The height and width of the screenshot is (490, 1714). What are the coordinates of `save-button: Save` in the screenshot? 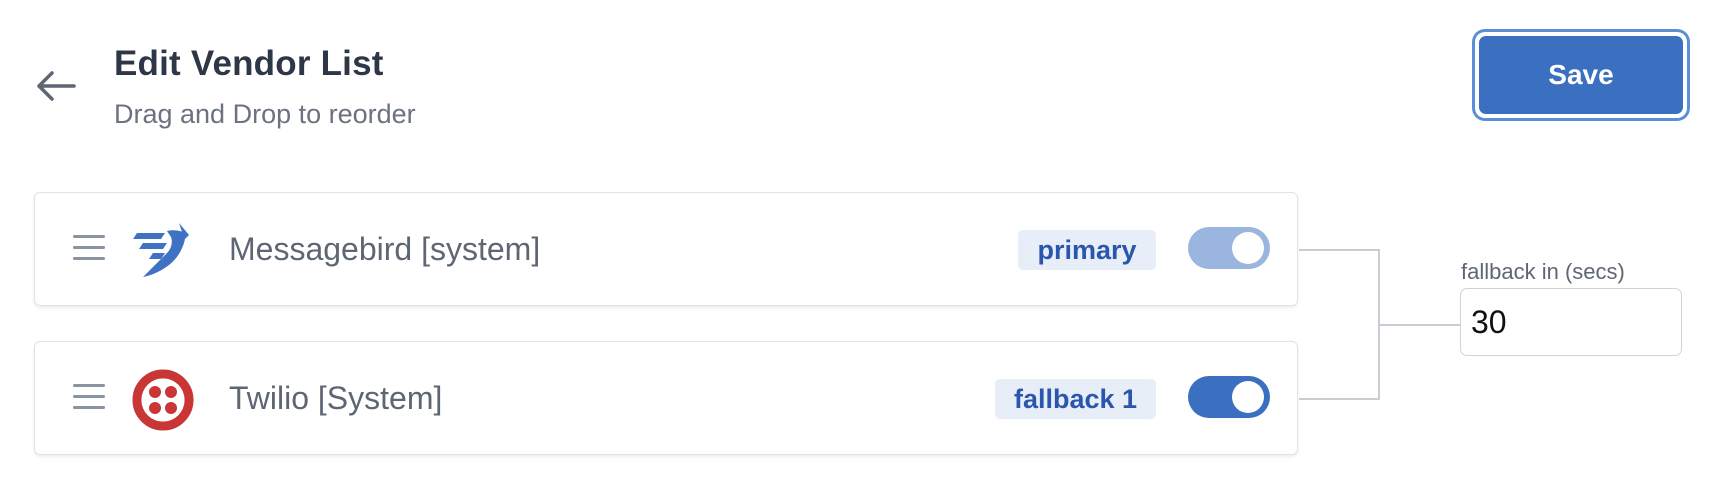 It's located at (1581, 75).